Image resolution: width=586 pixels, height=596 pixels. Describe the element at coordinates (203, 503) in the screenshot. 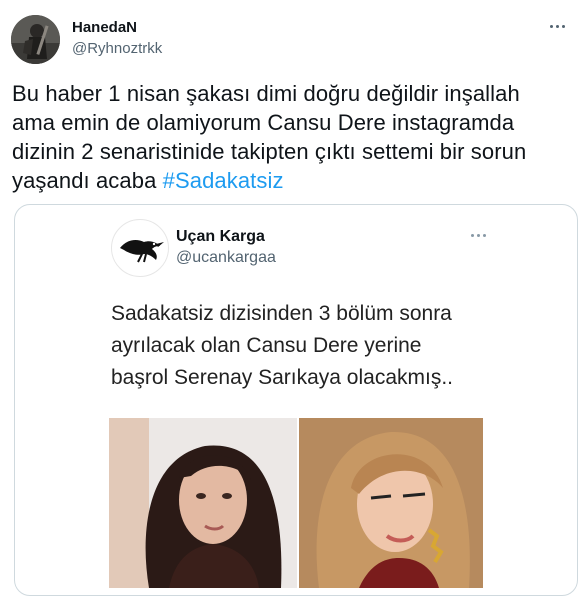

I see `portrait-photo-left` at that location.